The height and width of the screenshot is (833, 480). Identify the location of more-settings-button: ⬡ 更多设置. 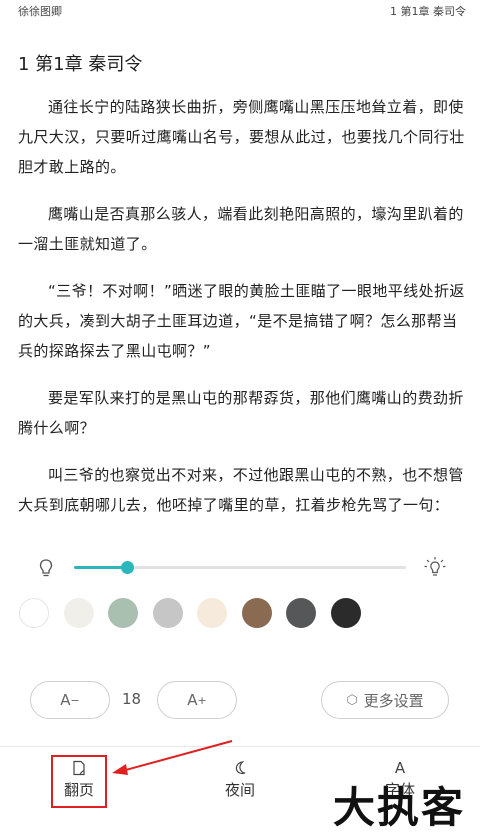
(385, 700).